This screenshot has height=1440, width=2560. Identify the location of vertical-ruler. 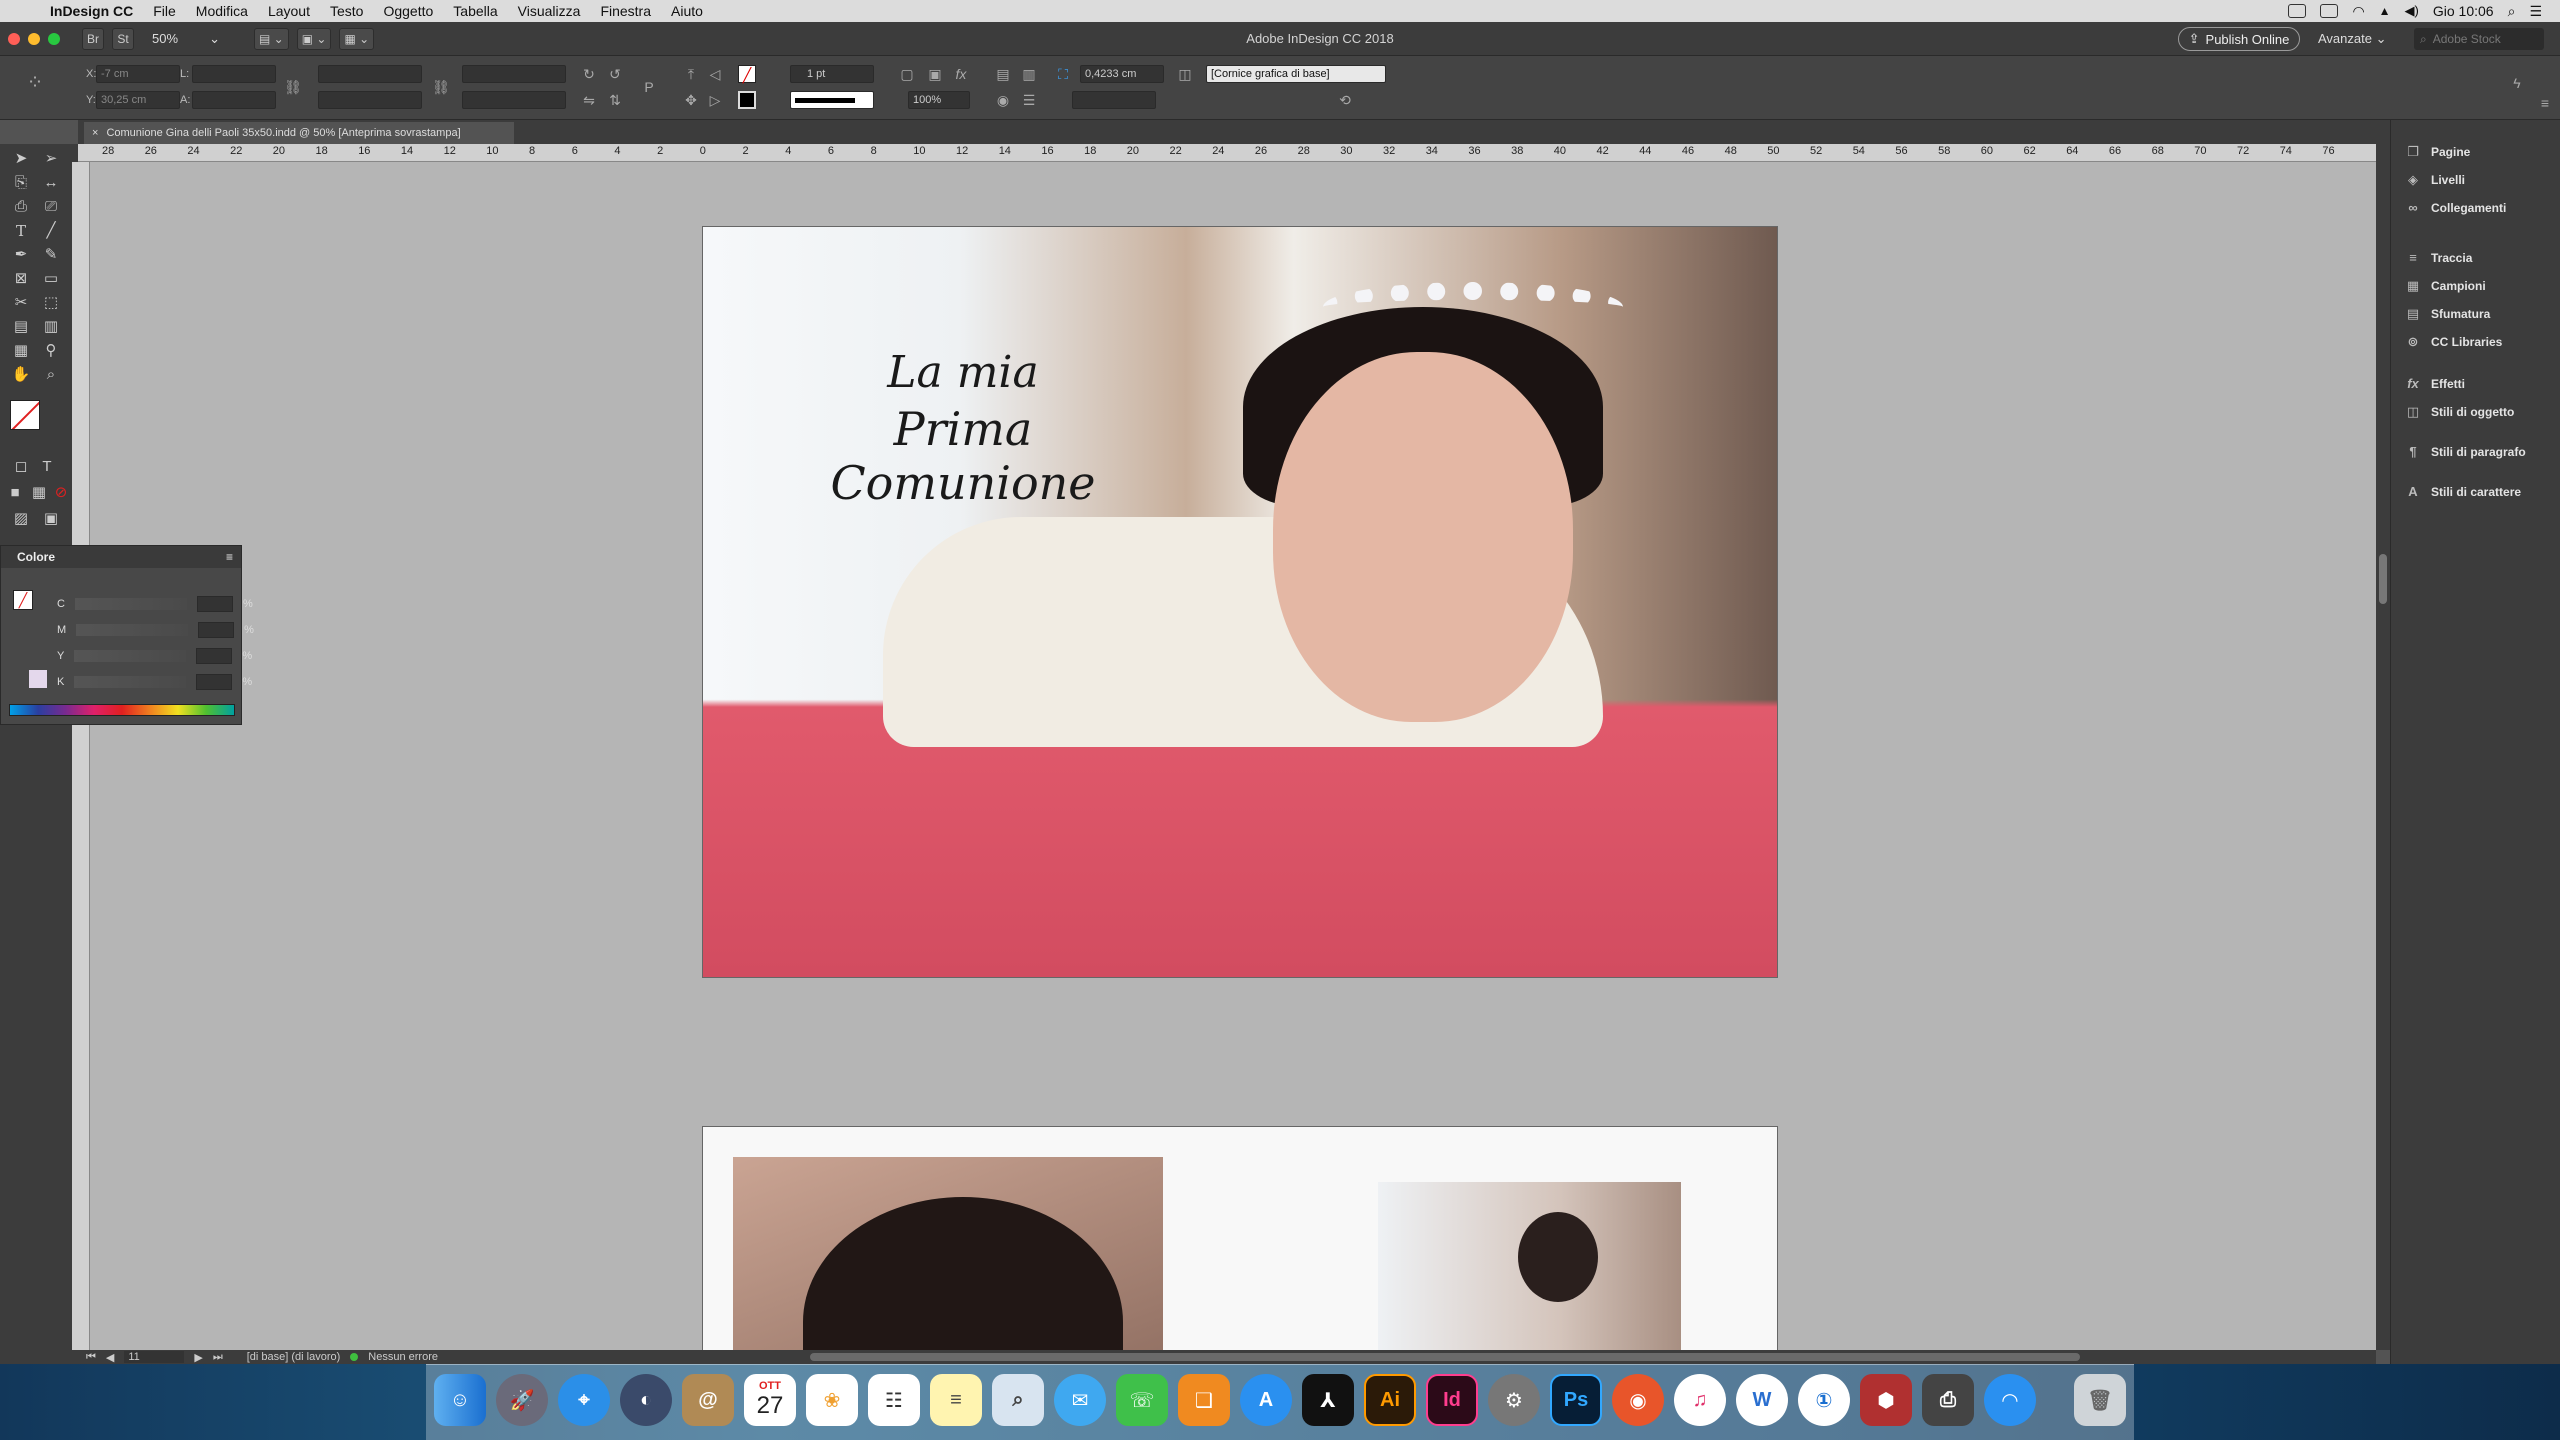
(81, 756).